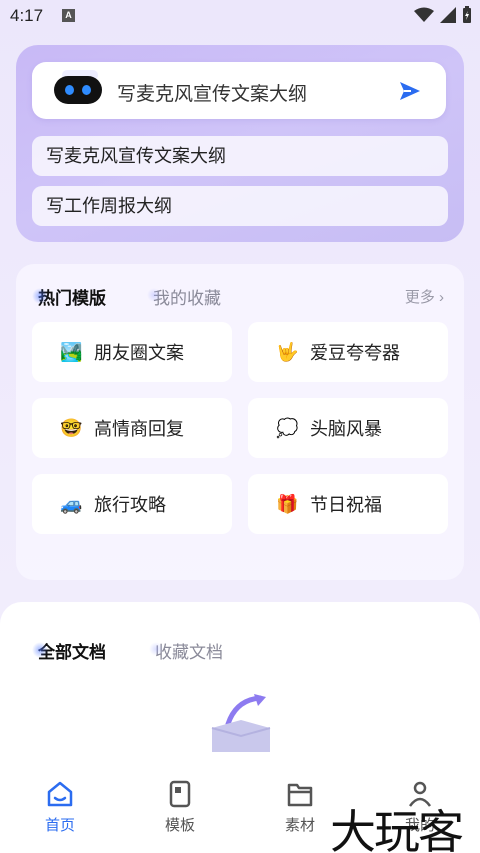 This screenshot has width=480, height=853. Describe the element at coordinates (186, 650) in the screenshot. I see `tab-favorite-documents: 收藏文档` at that location.